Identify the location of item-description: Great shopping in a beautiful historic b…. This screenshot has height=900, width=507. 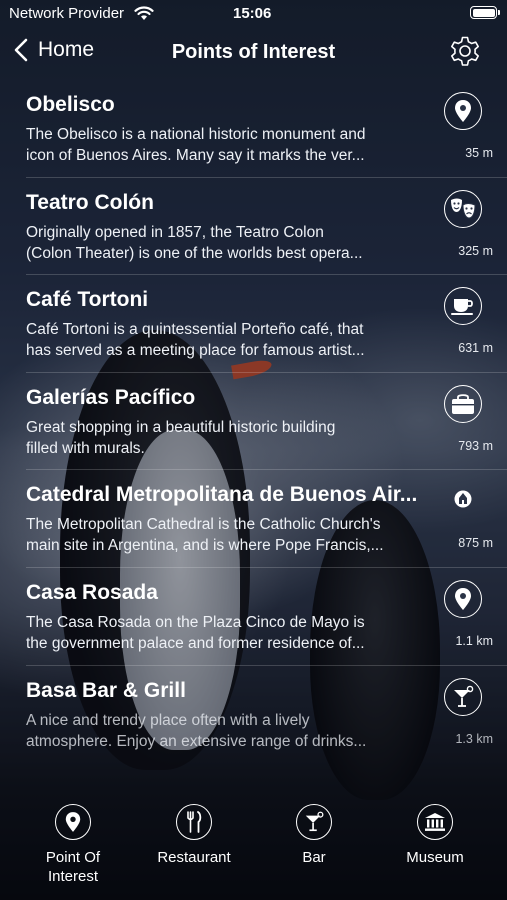
(222, 438).